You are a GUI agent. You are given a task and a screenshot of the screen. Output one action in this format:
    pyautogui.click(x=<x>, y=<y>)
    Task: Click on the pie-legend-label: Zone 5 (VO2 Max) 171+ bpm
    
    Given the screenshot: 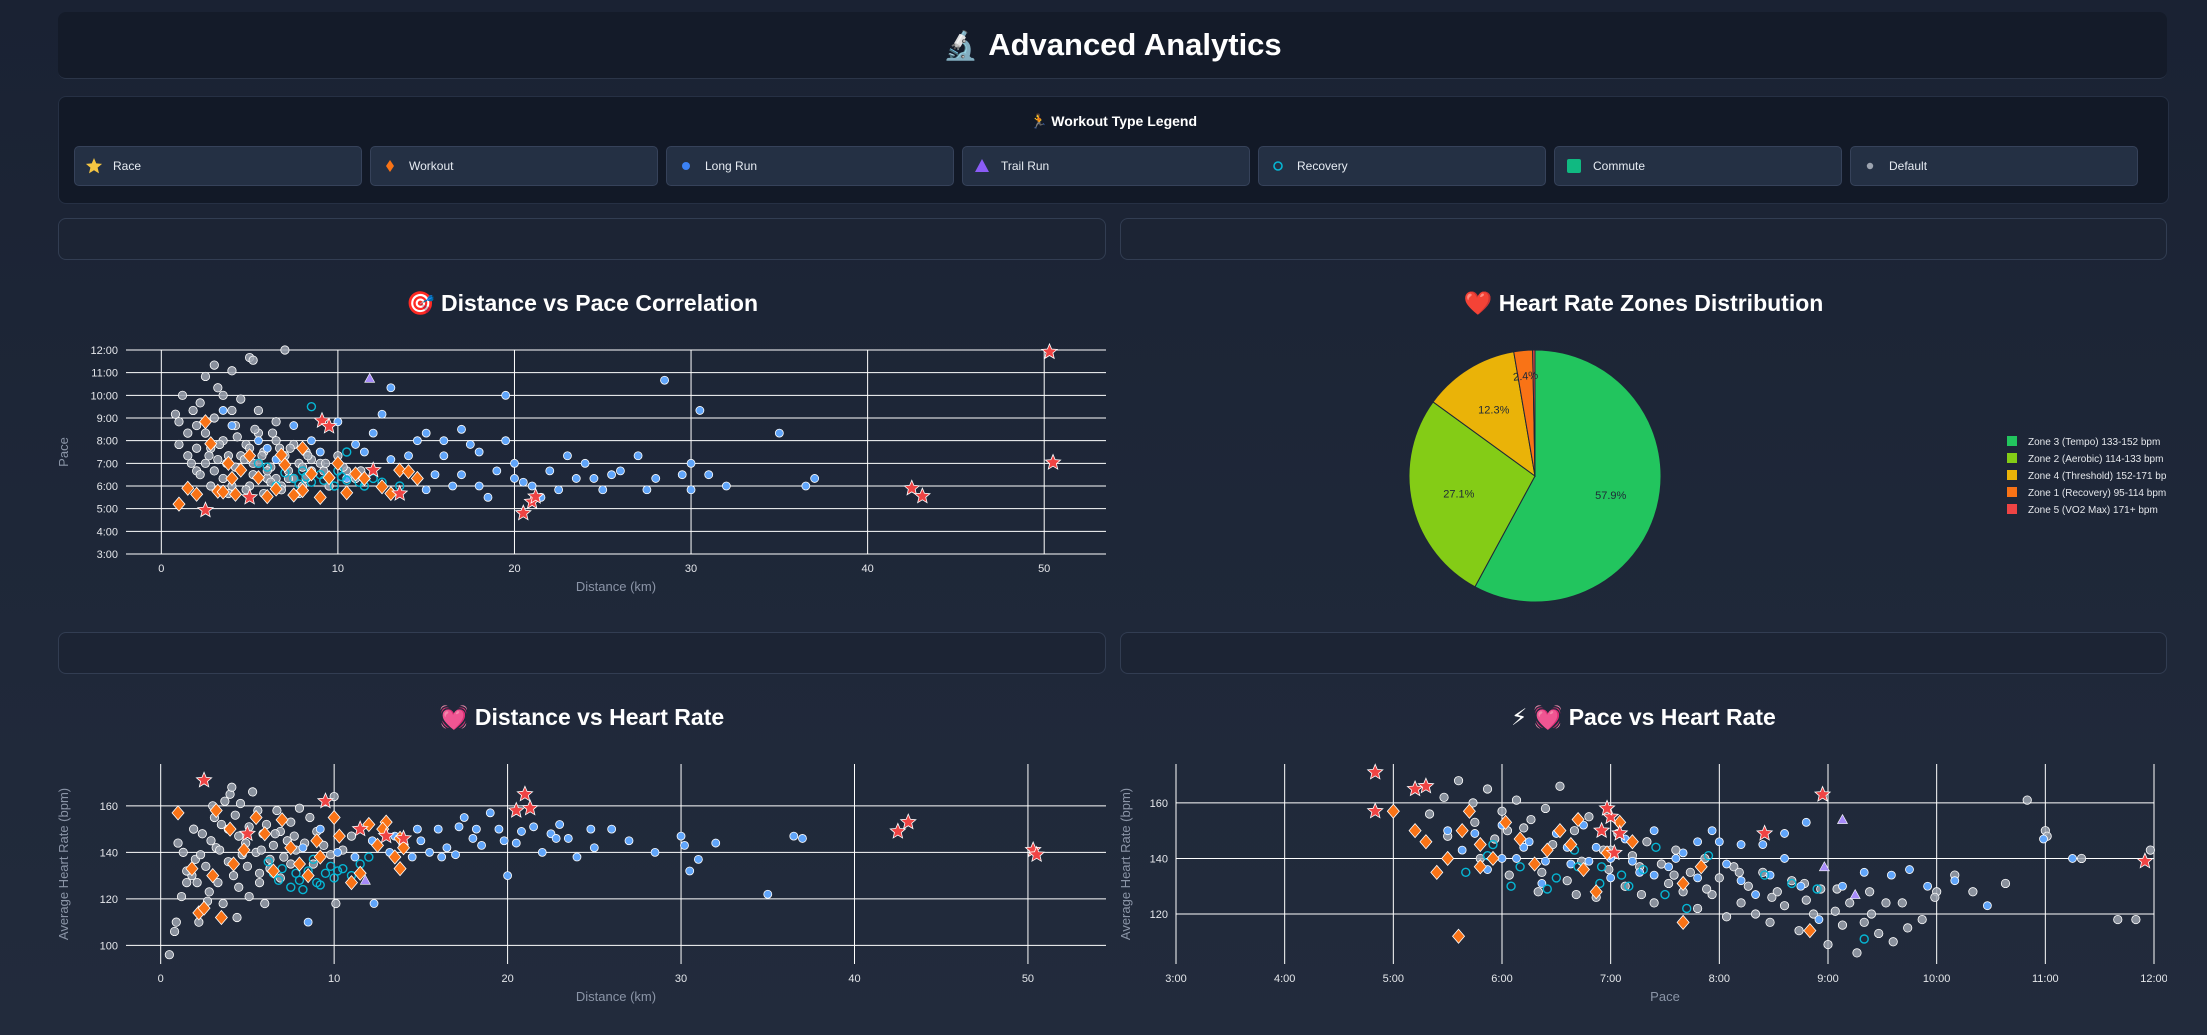 What is the action you would take?
    pyautogui.click(x=2093, y=510)
    